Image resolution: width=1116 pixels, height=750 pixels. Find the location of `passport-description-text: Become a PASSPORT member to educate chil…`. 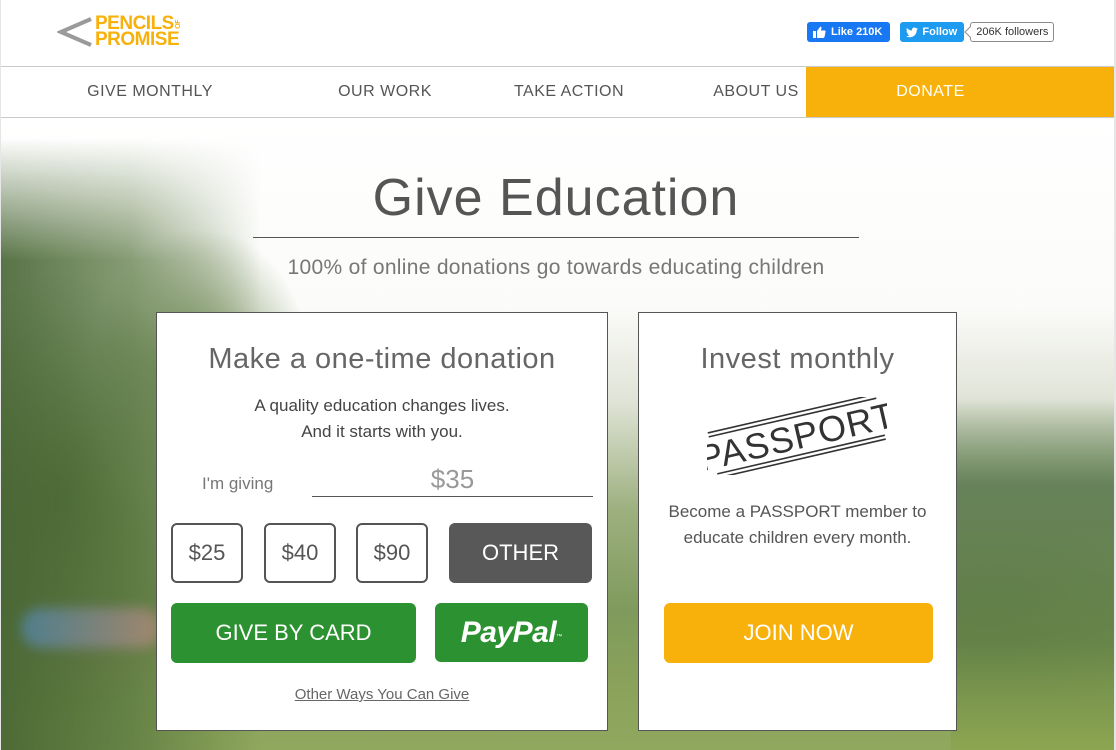

passport-description-text: Become a PASSPORT member to educate chil… is located at coordinates (797, 524).